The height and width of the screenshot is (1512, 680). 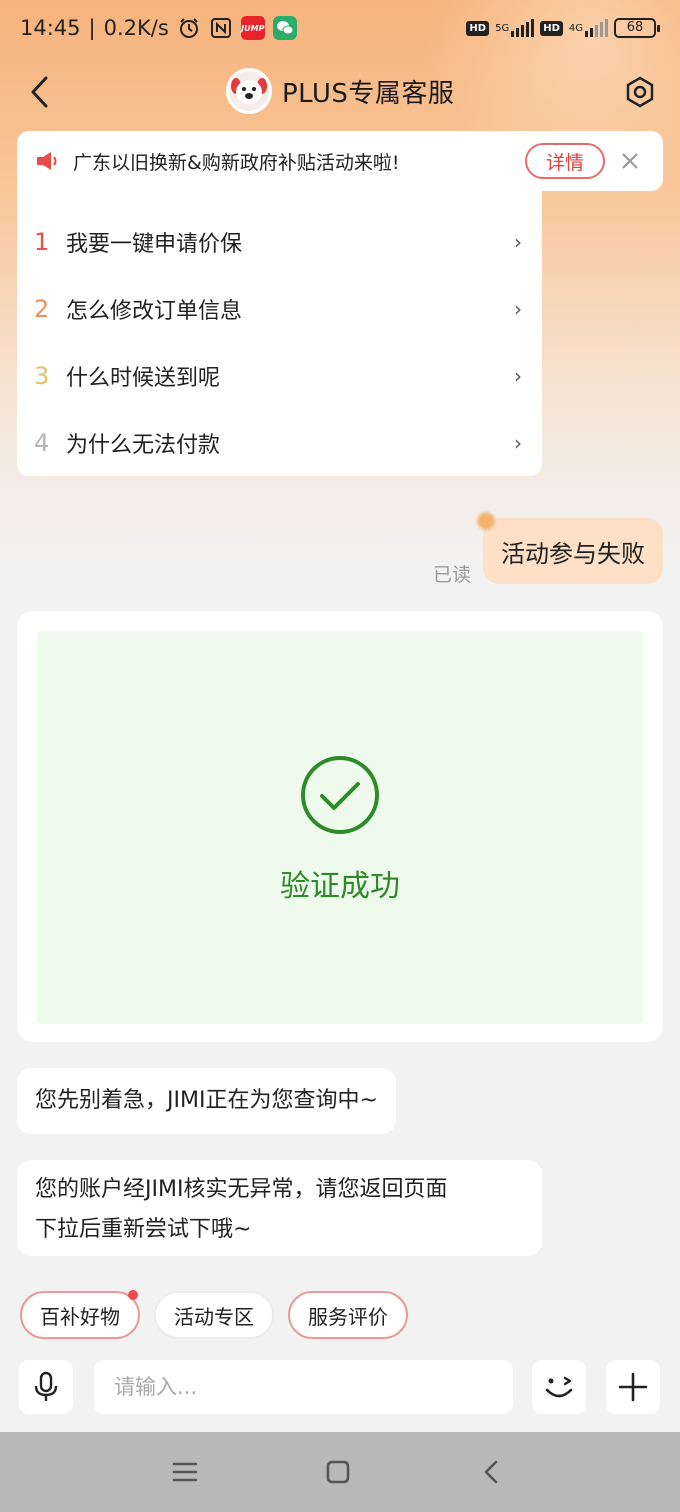 I want to click on chip-label: 服务评价, so click(x=348, y=1316).